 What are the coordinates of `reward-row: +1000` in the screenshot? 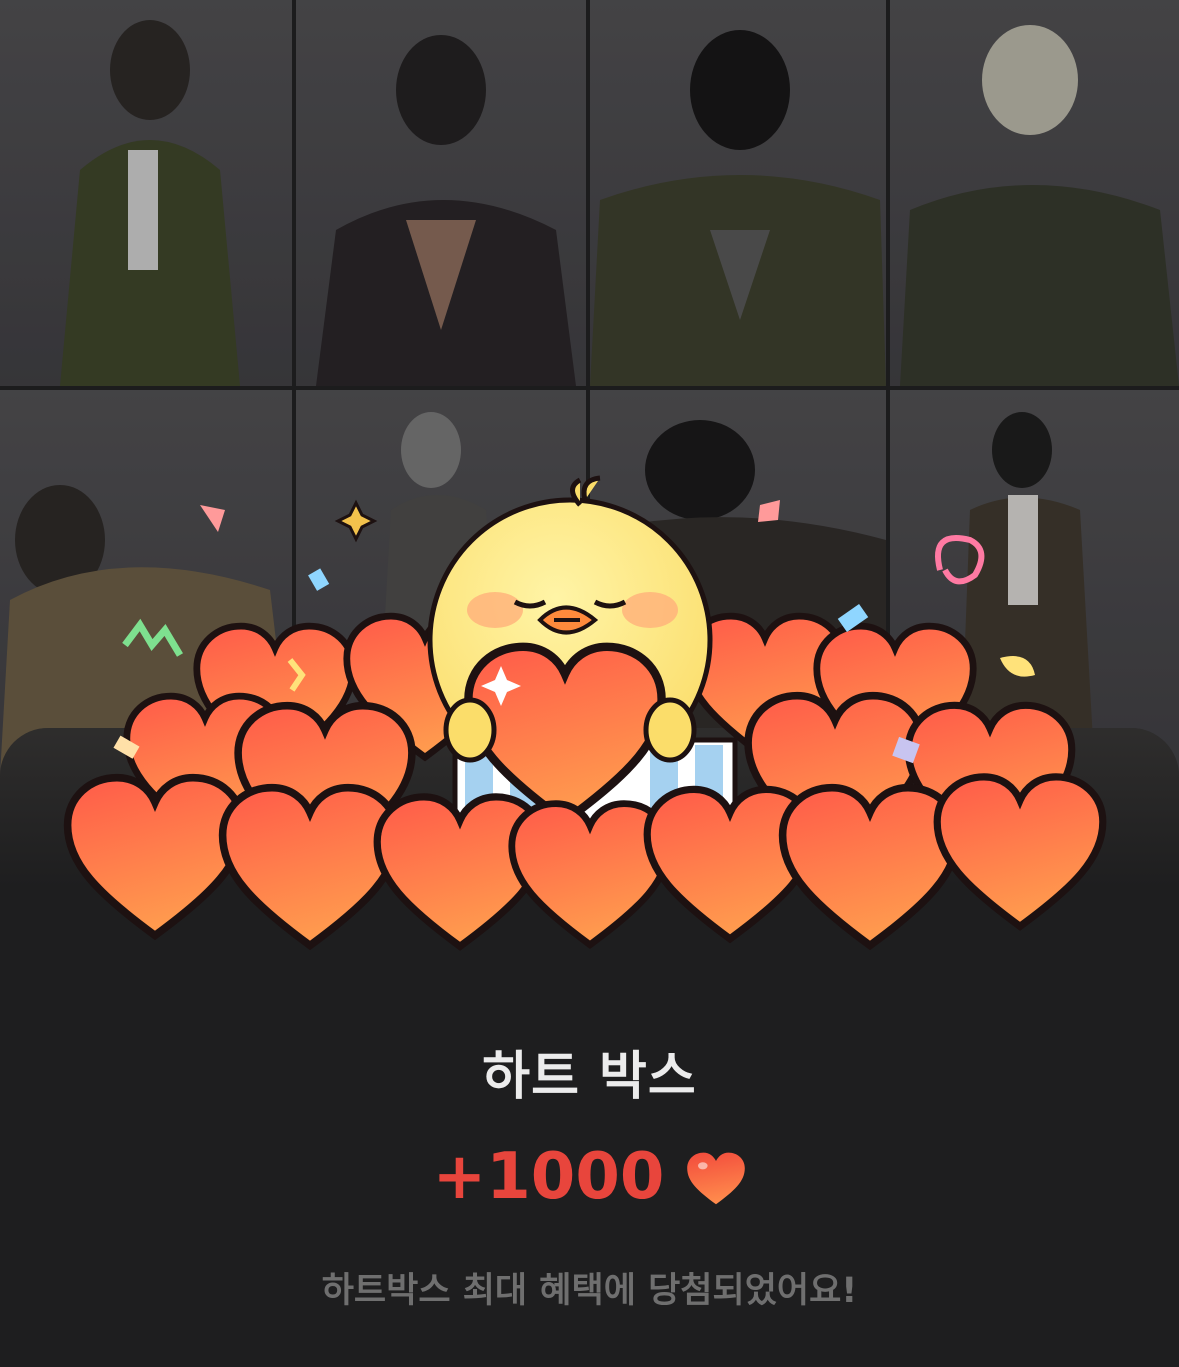 It's located at (589, 1177).